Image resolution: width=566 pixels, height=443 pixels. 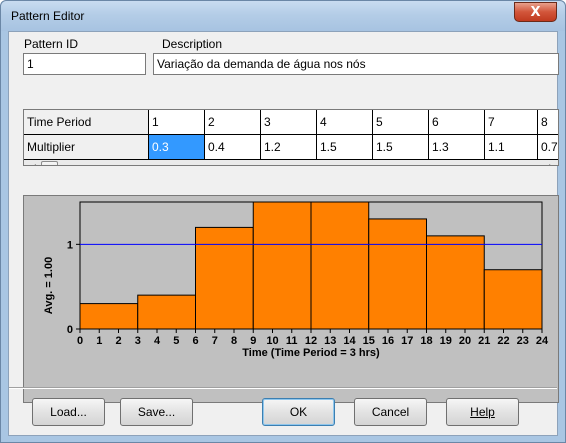 What do you see at coordinates (356, 64) in the screenshot?
I see `description-input: Variação da demanda de água nos nós` at bounding box center [356, 64].